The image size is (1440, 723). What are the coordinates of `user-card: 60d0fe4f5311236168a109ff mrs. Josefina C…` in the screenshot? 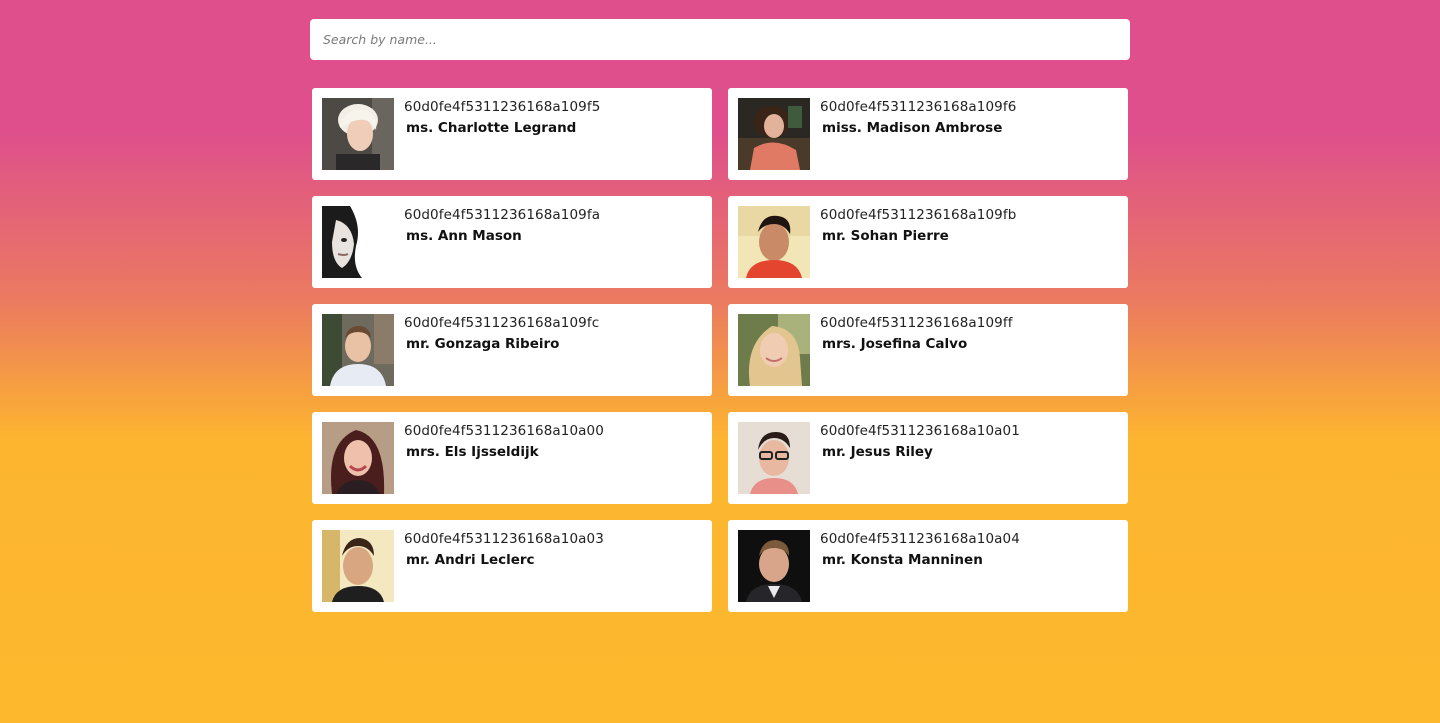 It's located at (928, 350).